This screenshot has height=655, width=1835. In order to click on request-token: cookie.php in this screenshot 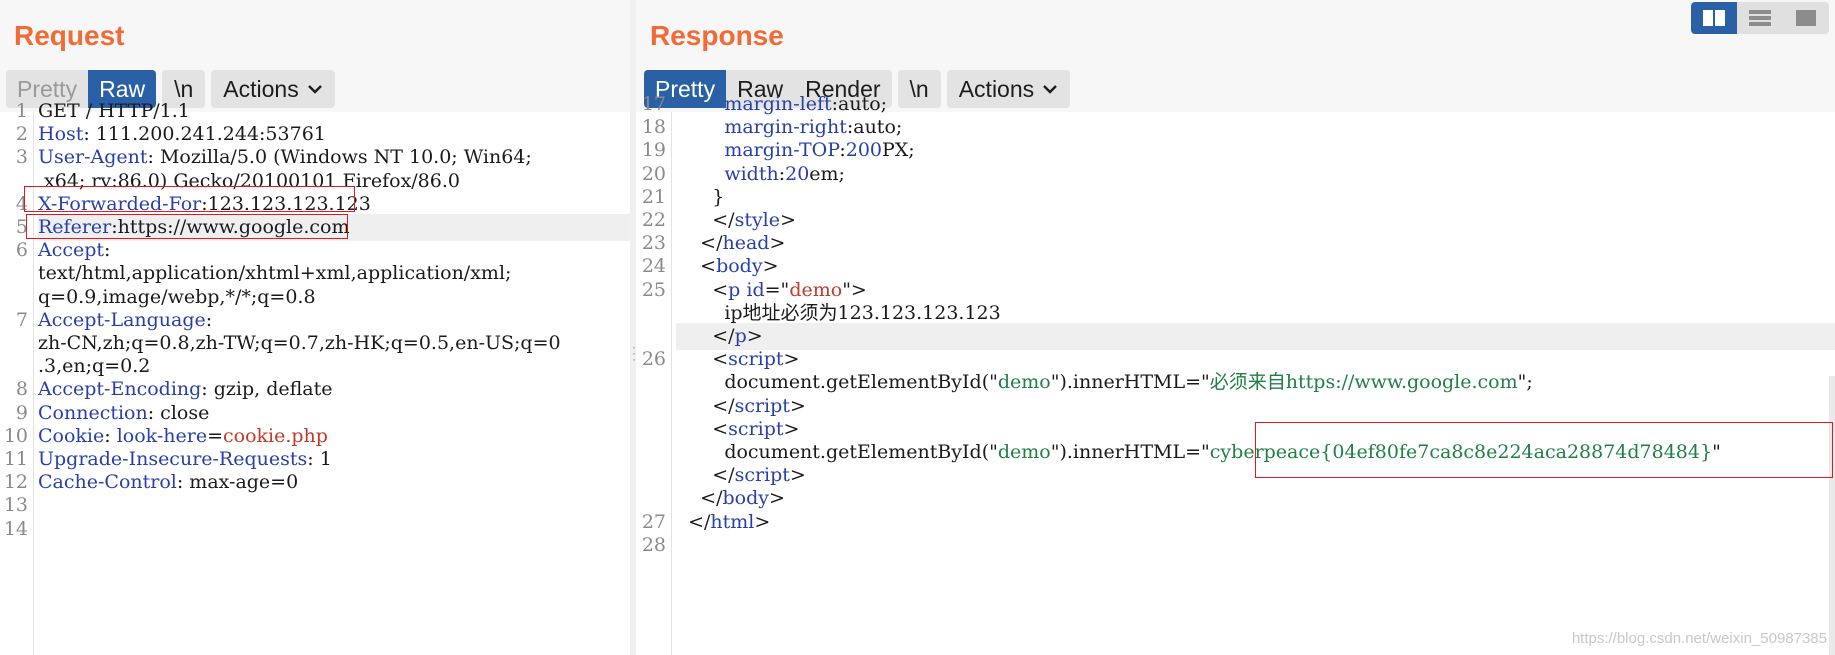, I will do `click(275, 435)`.